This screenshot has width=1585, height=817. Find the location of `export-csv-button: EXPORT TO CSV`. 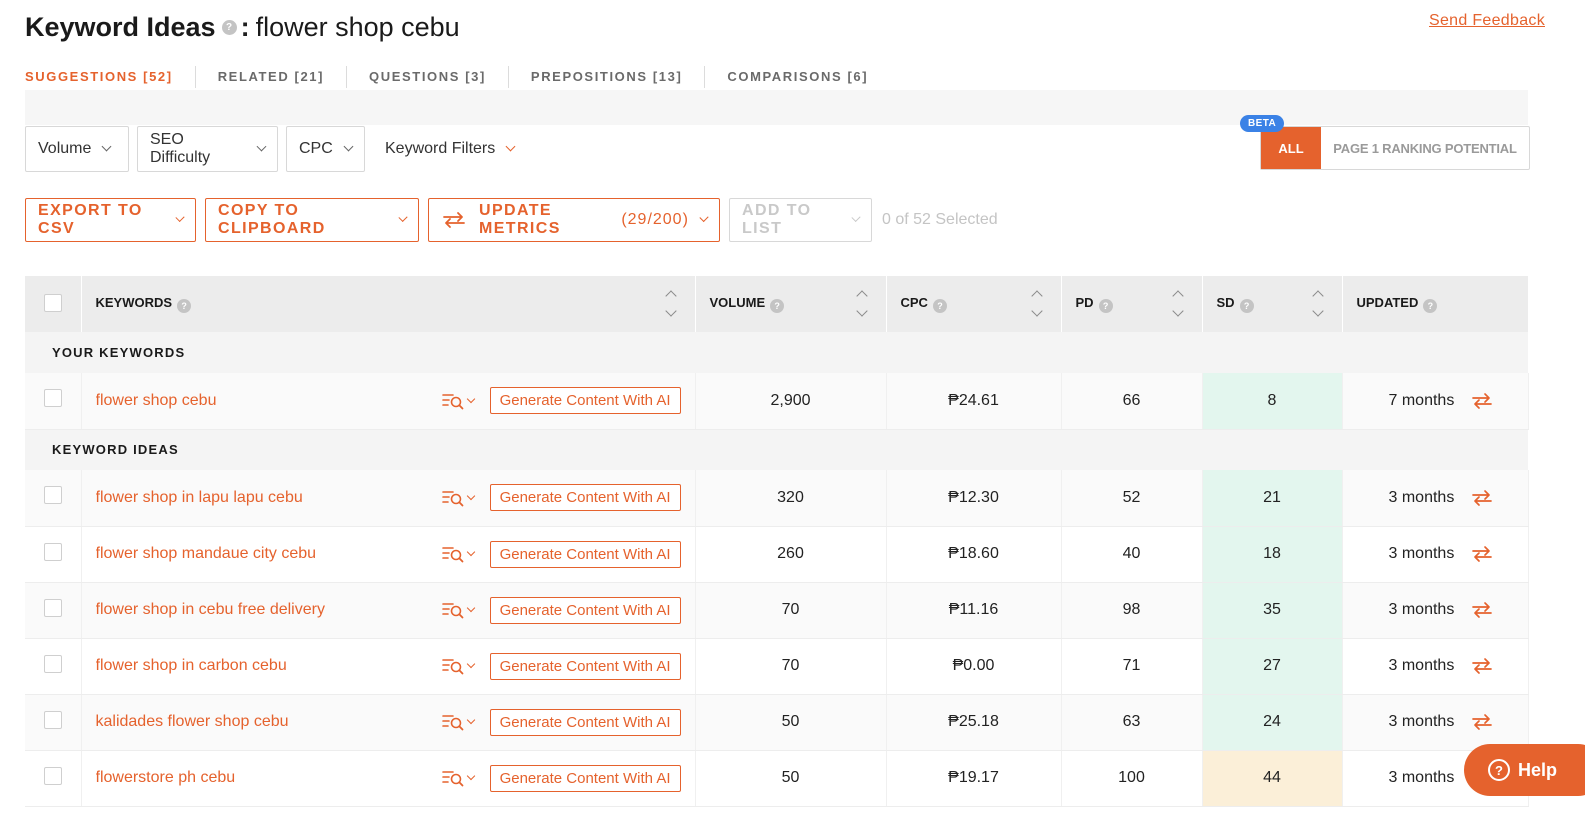

export-csv-button: EXPORT TO CSV is located at coordinates (110, 220).